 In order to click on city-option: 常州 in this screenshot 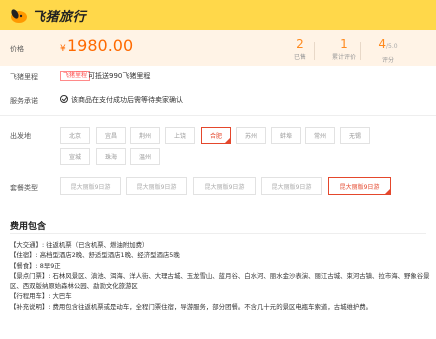, I will do `click(320, 135)`.